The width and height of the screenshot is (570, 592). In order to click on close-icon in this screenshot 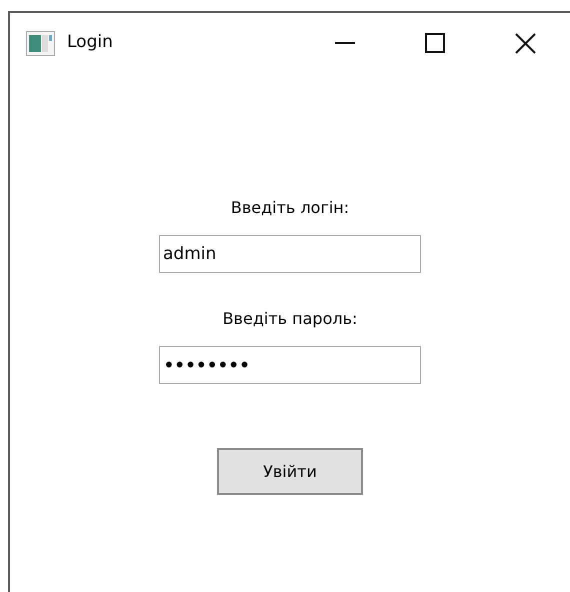, I will do `click(525, 43)`.